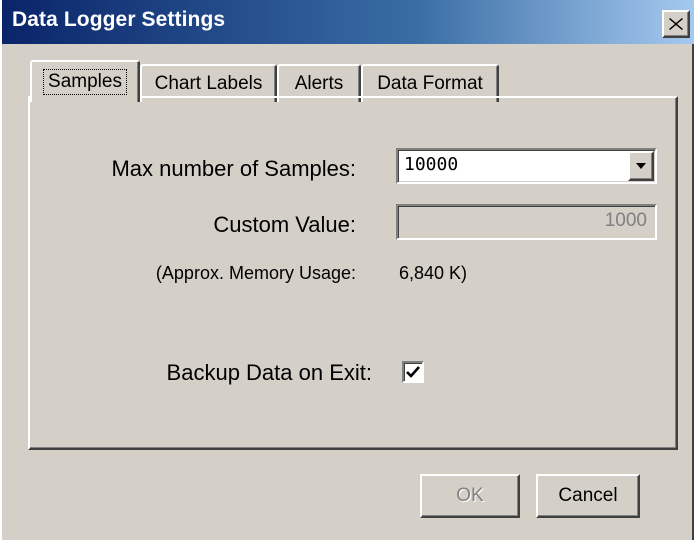 Image resolution: width=694 pixels, height=540 pixels. I want to click on cancel-button-label: Cancel, so click(588, 495).